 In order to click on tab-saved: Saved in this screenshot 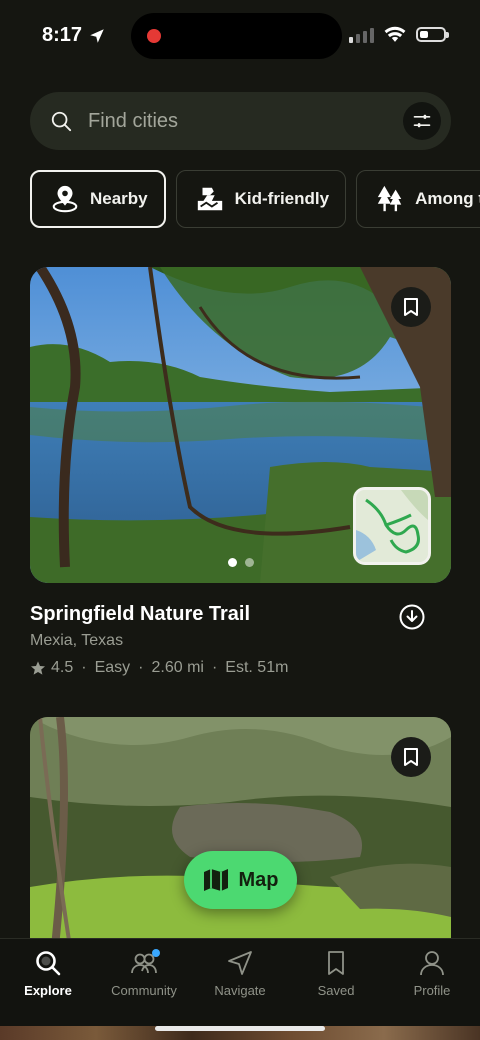, I will do `click(336, 973)`.